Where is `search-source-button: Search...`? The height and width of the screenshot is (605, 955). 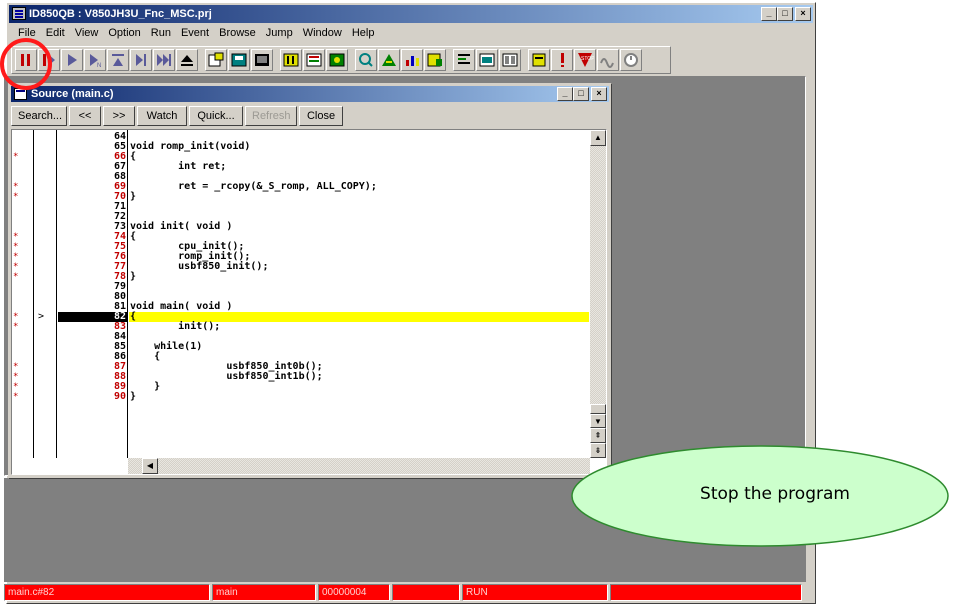 search-source-button: Search... is located at coordinates (39, 116).